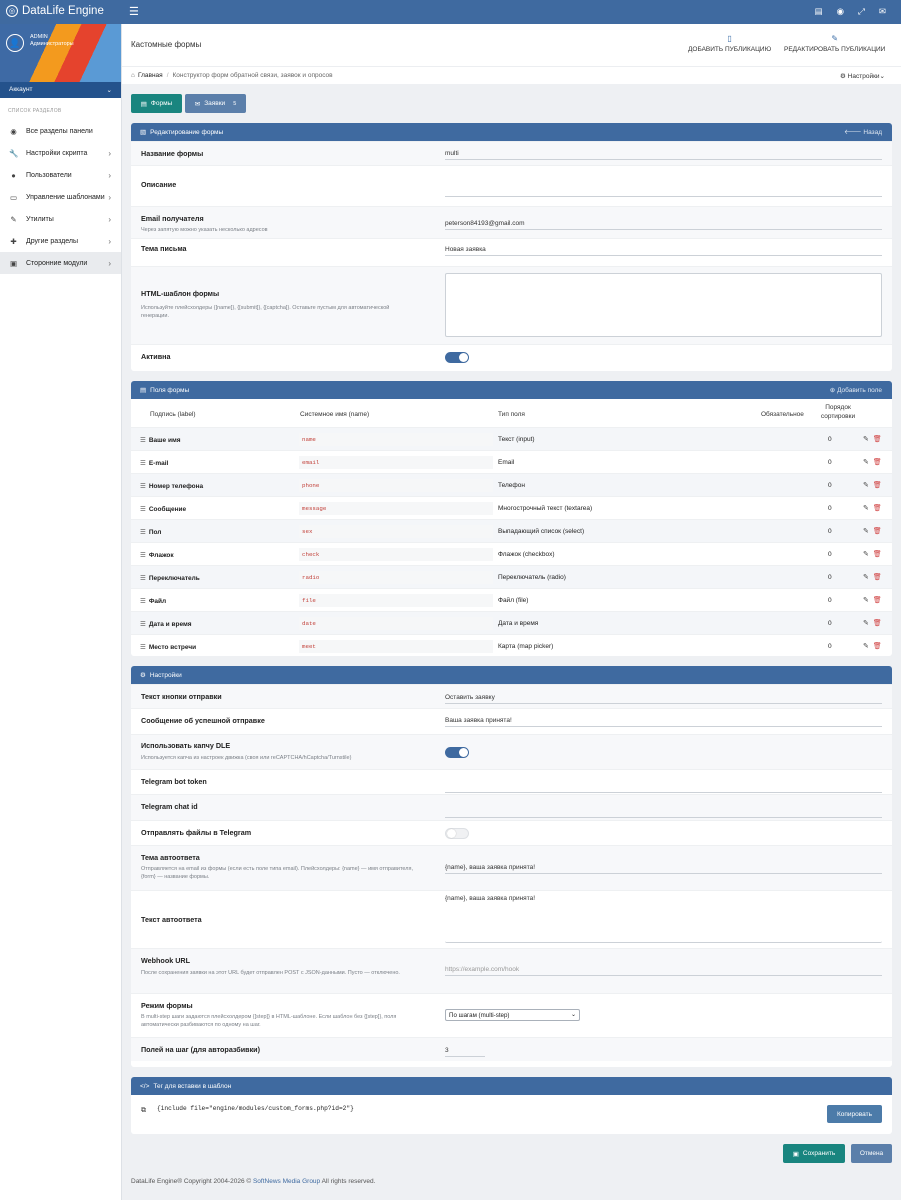 Image resolution: width=901 pixels, height=1200 pixels. Describe the element at coordinates (60, 219) in the screenshot. I see `sidebar-item-utils: ✎ Утилиты ›` at that location.